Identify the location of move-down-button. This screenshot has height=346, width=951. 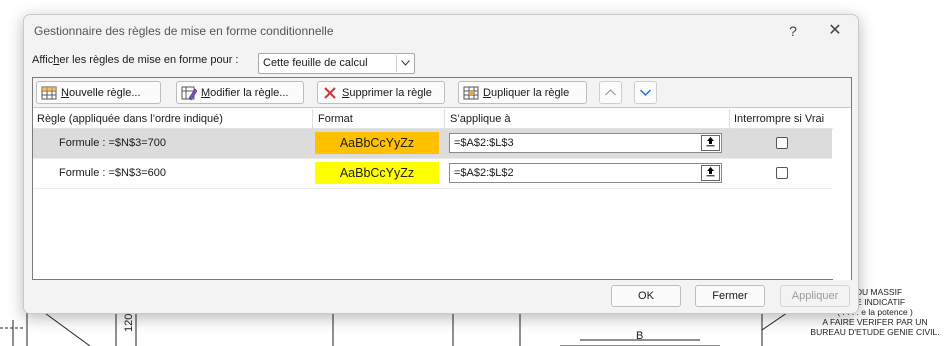
(645, 92).